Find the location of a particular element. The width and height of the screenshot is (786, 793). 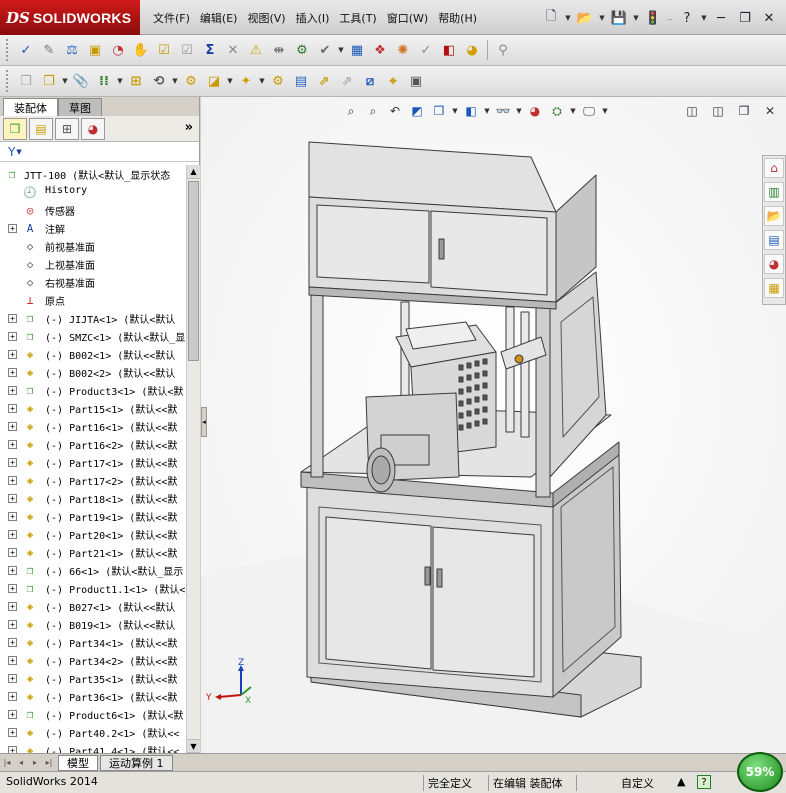

paperclip-icon: 📎 is located at coordinates (81, 81).